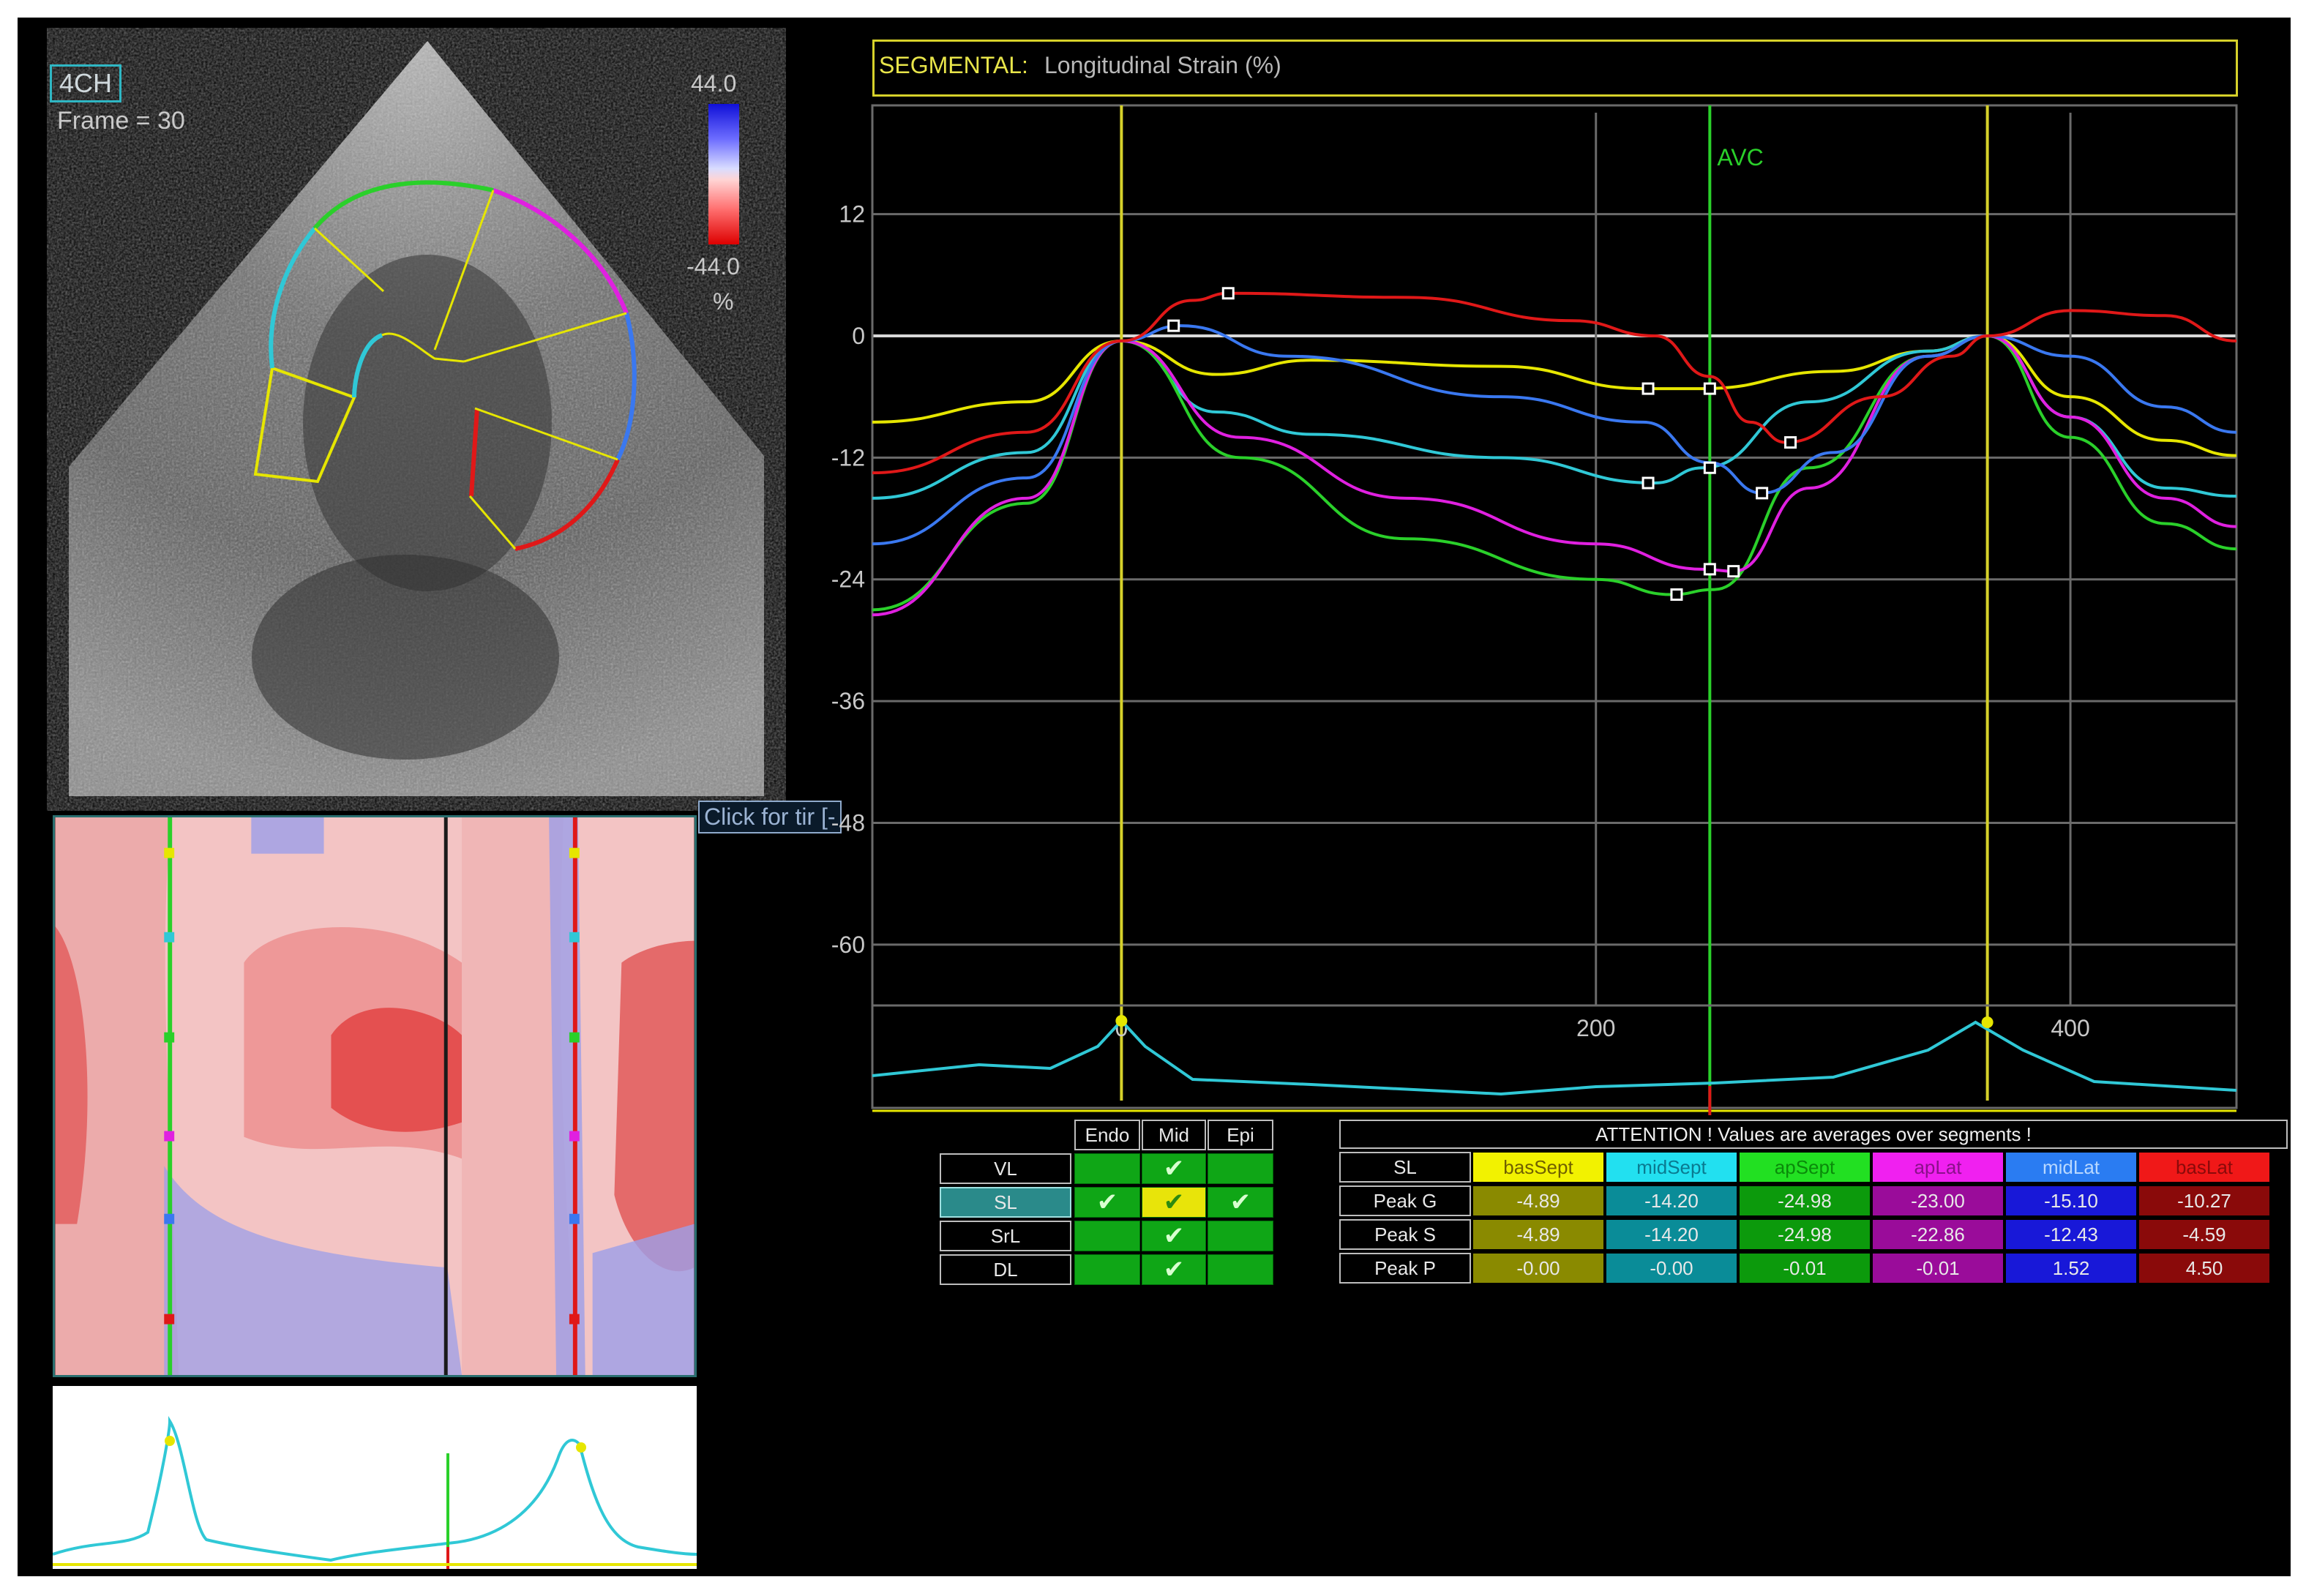 Image resolution: width=2306 pixels, height=1596 pixels. Describe the element at coordinates (2070, 1028) in the screenshot. I see `x-tick-label: 400` at that location.